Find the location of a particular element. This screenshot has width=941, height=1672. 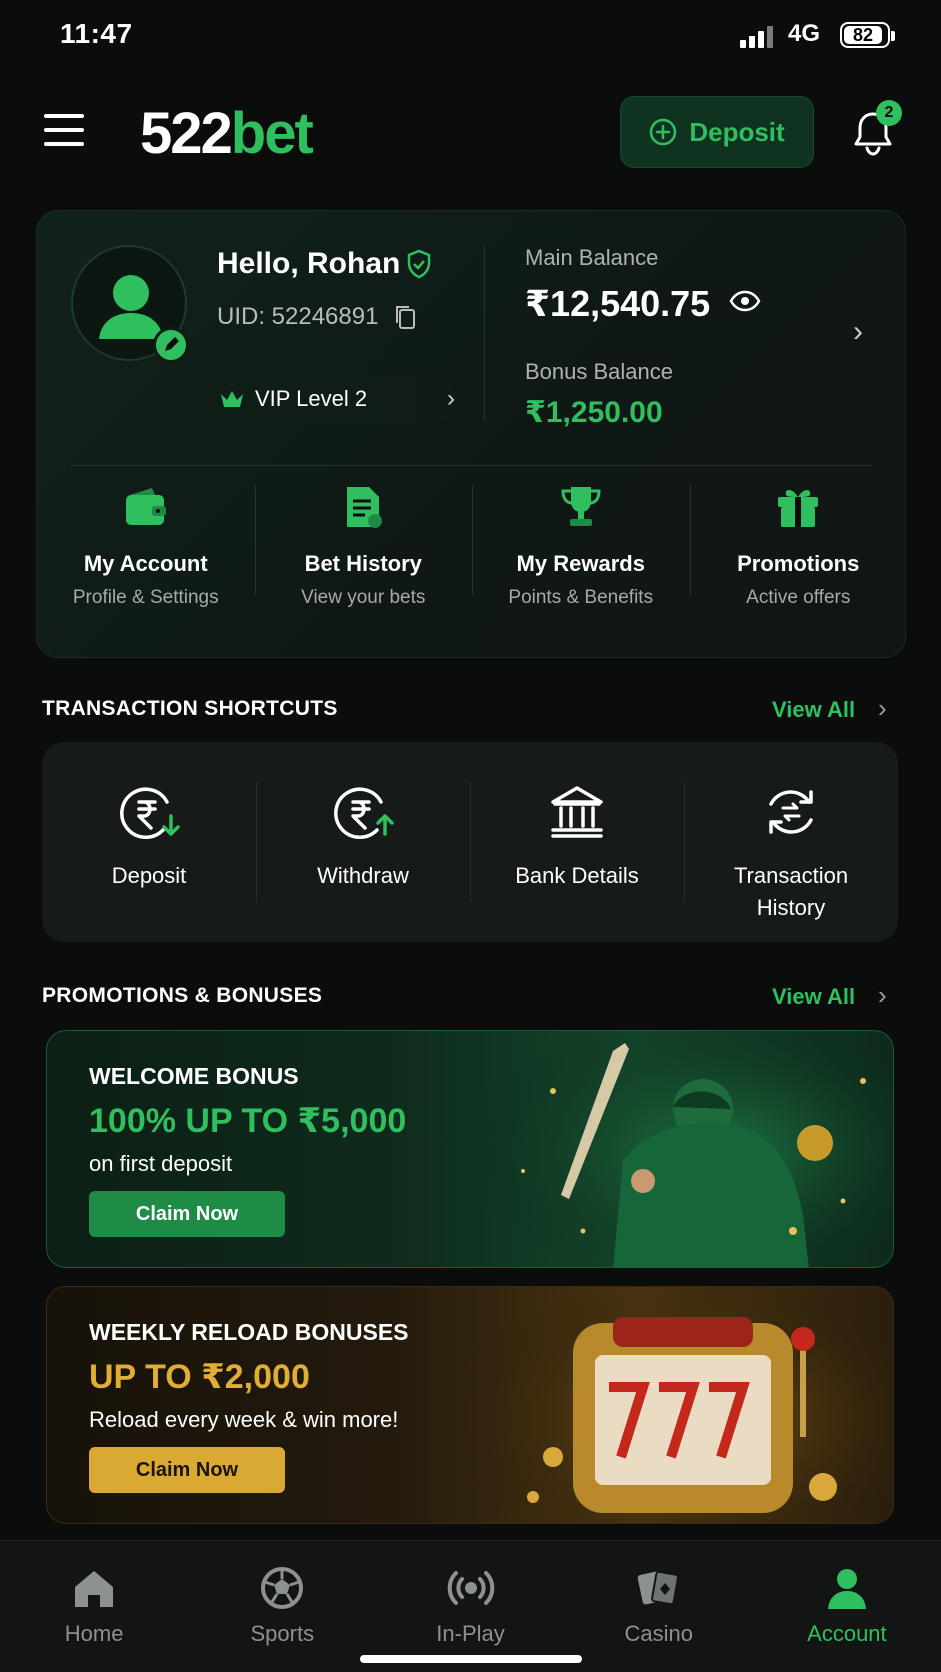

quick-link-title: Bet History is located at coordinates (363, 563).